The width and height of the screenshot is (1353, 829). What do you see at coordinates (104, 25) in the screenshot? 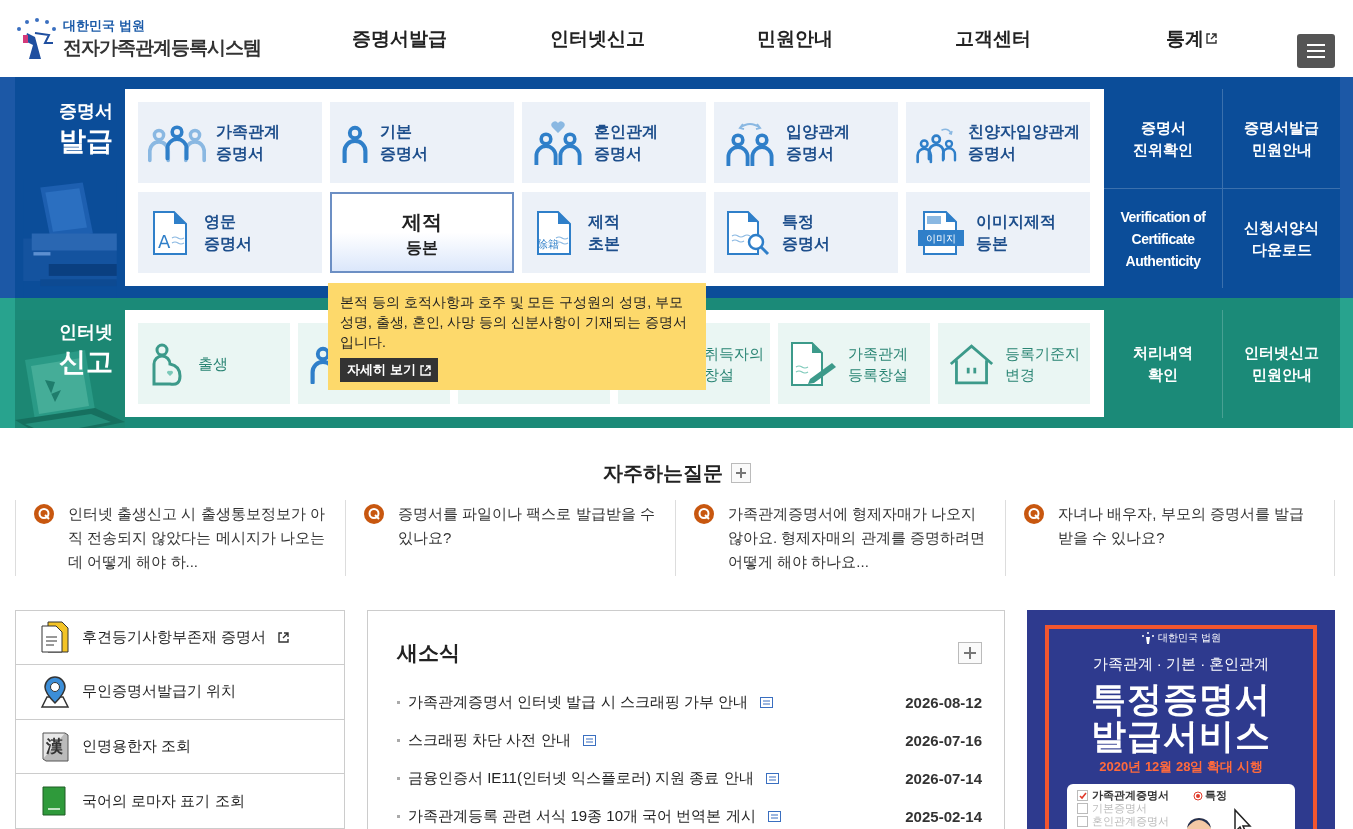
I see `org-name: 대한민국 법원` at bounding box center [104, 25].